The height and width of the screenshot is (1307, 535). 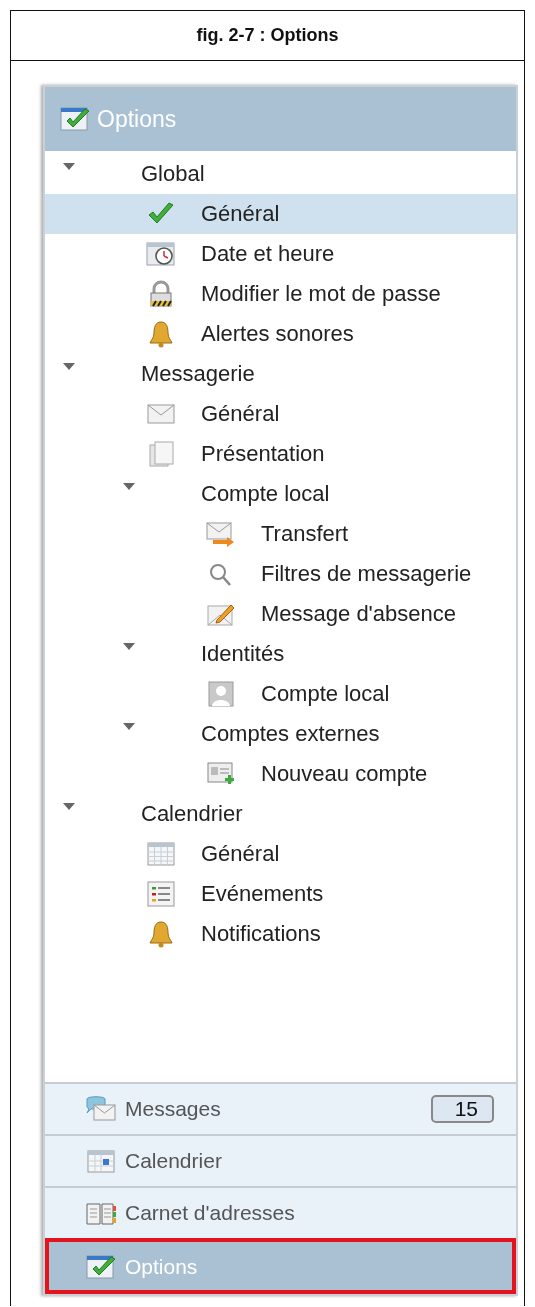 What do you see at coordinates (262, 894) in the screenshot?
I see `tree-label: Evénements` at bounding box center [262, 894].